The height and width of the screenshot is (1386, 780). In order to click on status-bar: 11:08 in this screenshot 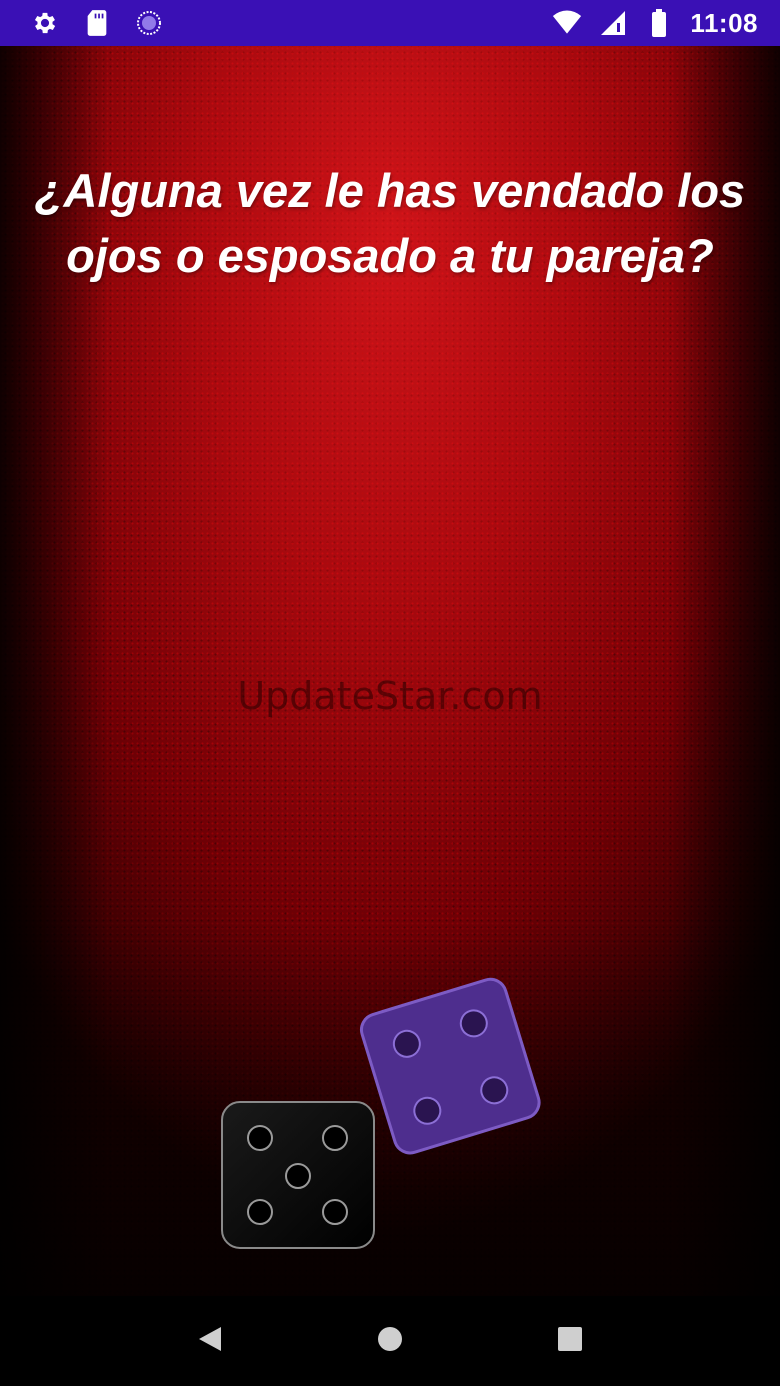, I will do `click(390, 23)`.